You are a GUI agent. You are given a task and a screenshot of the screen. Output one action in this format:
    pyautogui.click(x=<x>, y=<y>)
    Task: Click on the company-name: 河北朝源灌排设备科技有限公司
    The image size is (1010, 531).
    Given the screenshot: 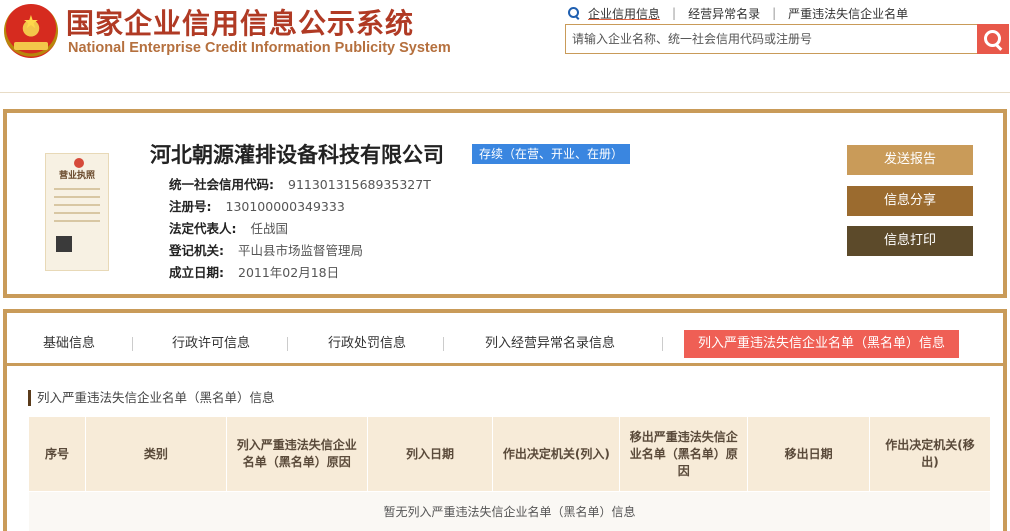 What is the action you would take?
    pyautogui.click(x=297, y=155)
    